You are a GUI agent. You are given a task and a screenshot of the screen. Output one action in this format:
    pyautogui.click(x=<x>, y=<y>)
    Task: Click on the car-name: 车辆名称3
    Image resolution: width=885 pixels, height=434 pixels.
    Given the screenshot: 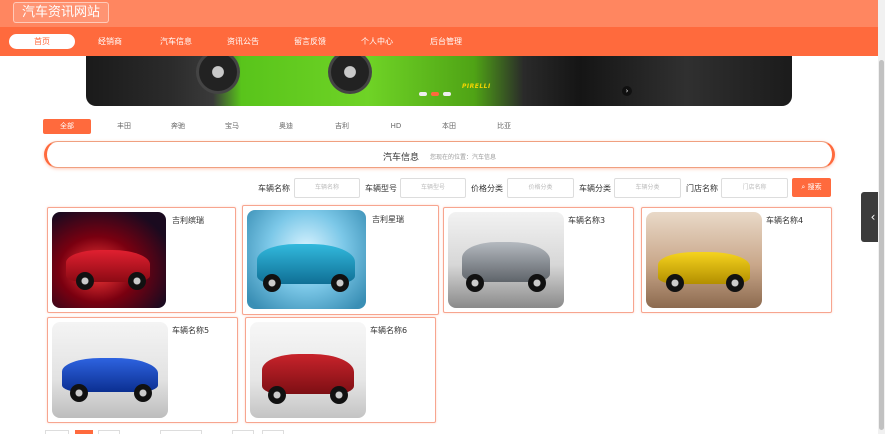 What is the action you would take?
    pyautogui.click(x=586, y=221)
    